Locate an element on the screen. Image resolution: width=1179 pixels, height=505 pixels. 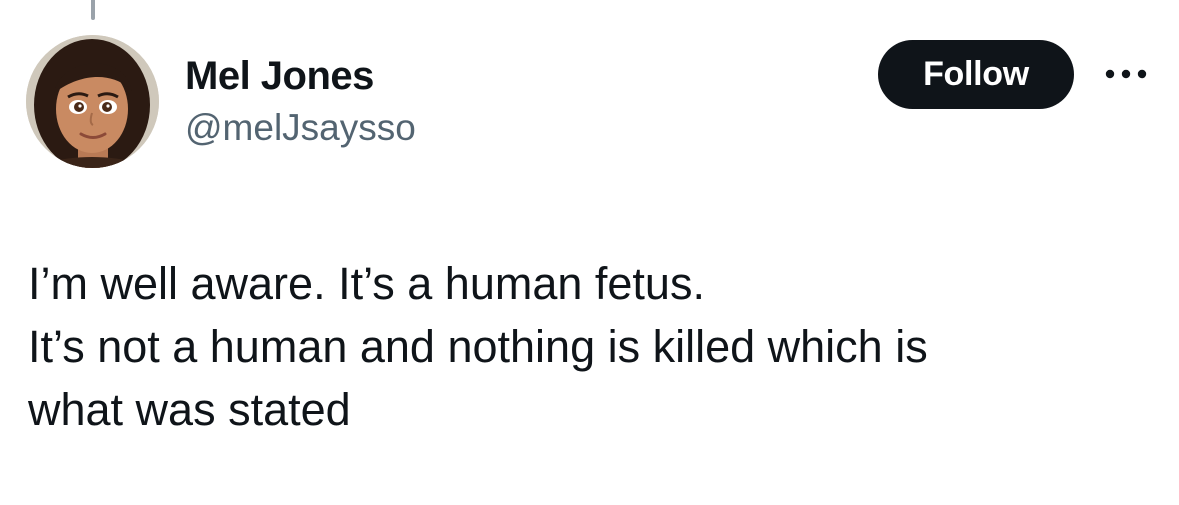
cartoon-girl-avatar-icon is located at coordinates (92, 101).